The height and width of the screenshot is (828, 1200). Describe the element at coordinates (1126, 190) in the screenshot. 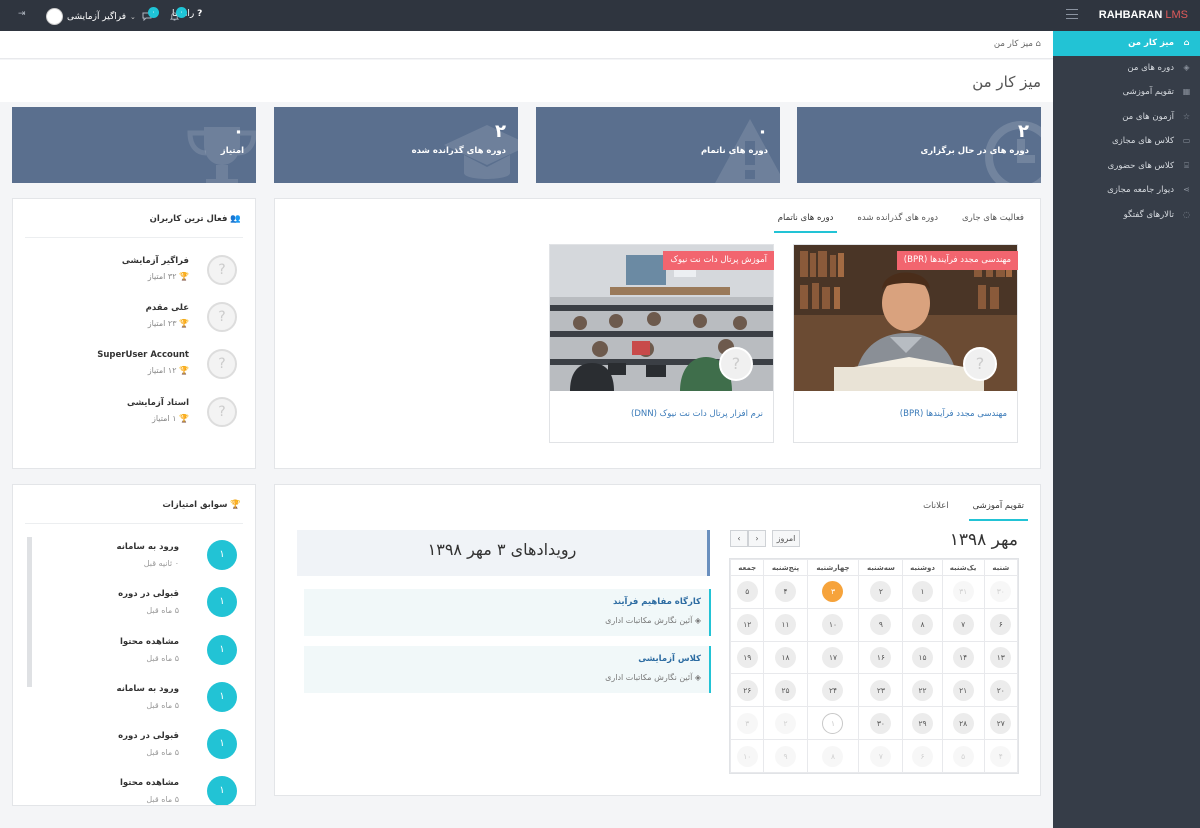

I see `sidebar-item-social-wall: ⋖ دیوار جامعه مجازی` at that location.